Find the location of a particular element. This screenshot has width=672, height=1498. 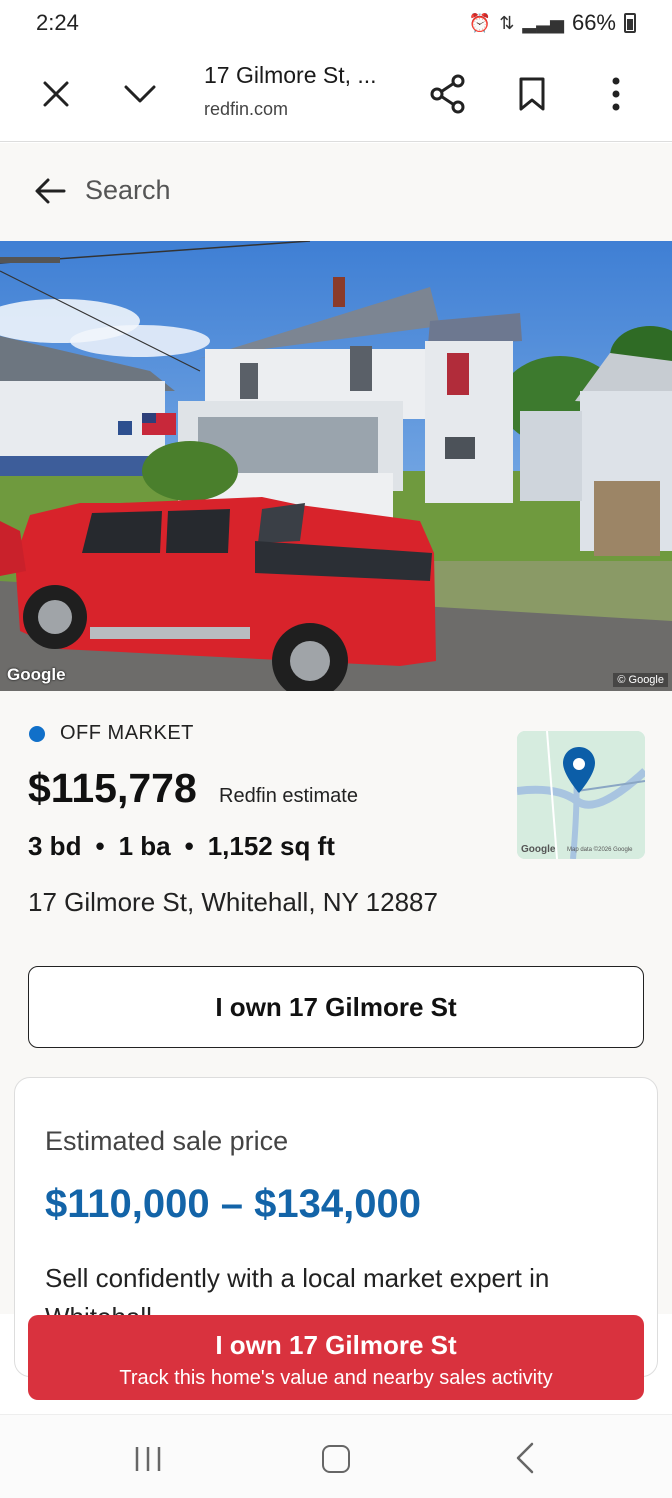

page-domain: redfin.com is located at coordinates (246, 109).